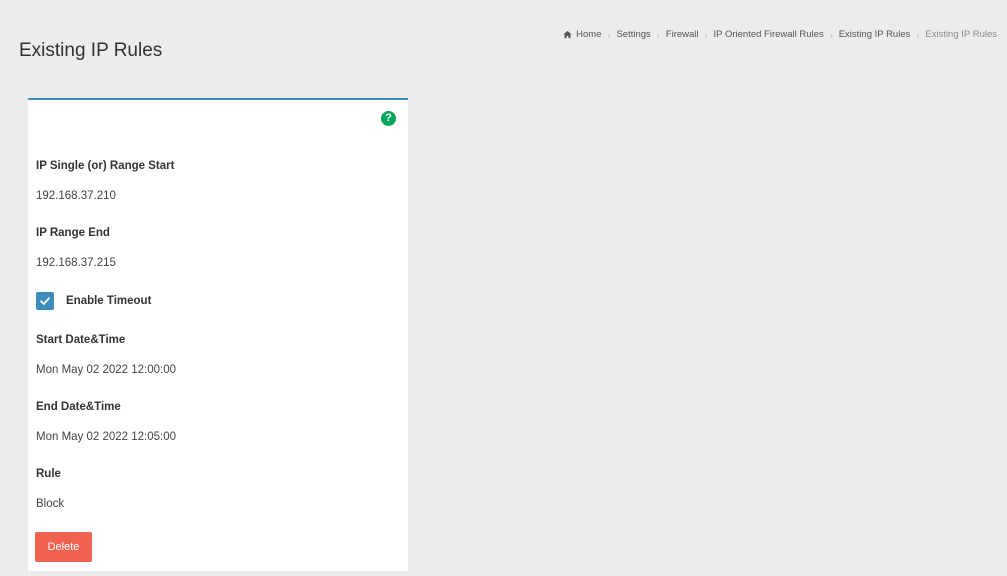  Describe the element at coordinates (63, 547) in the screenshot. I see `delete-button: Delete` at that location.